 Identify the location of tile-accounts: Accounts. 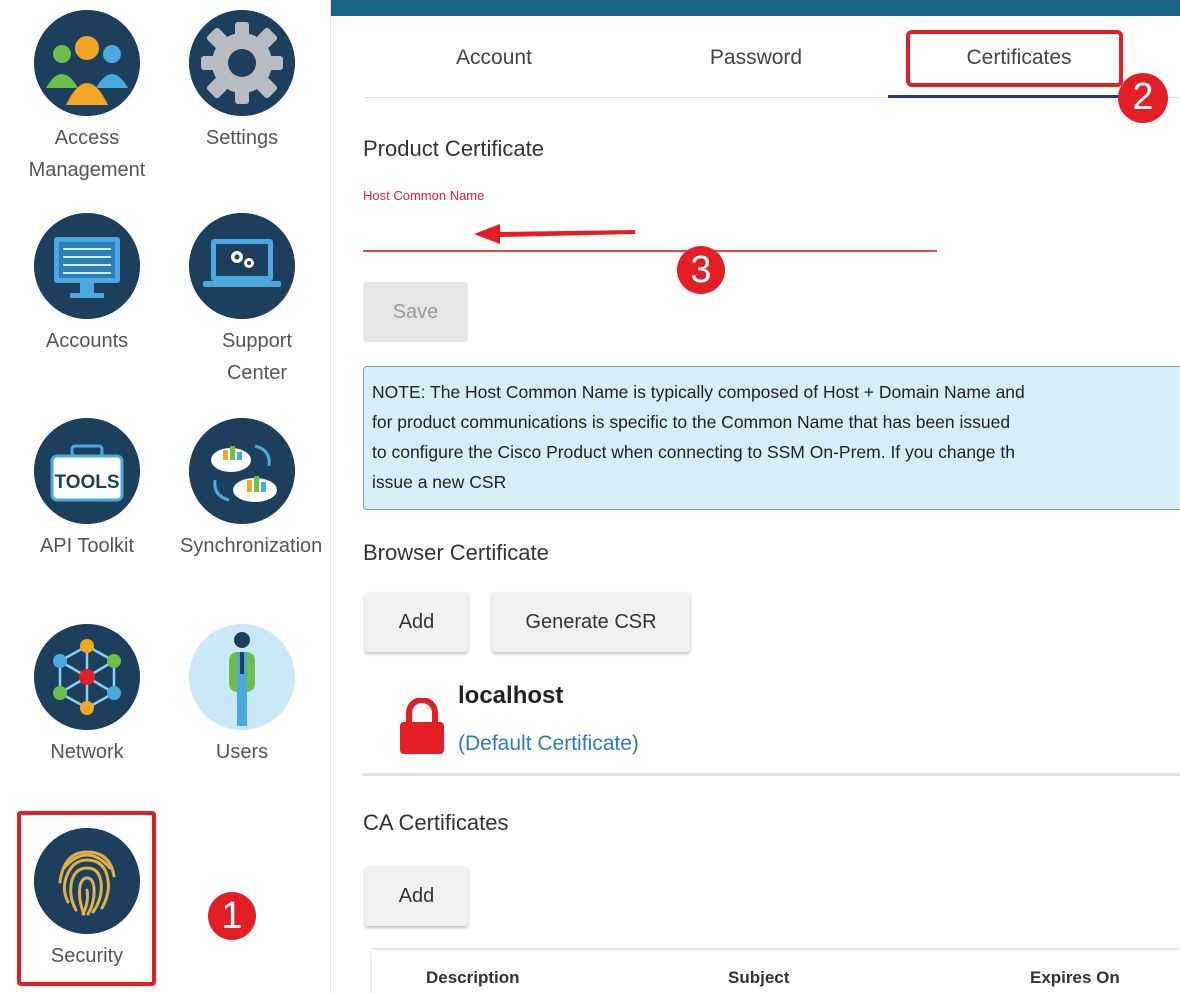
(87, 285).